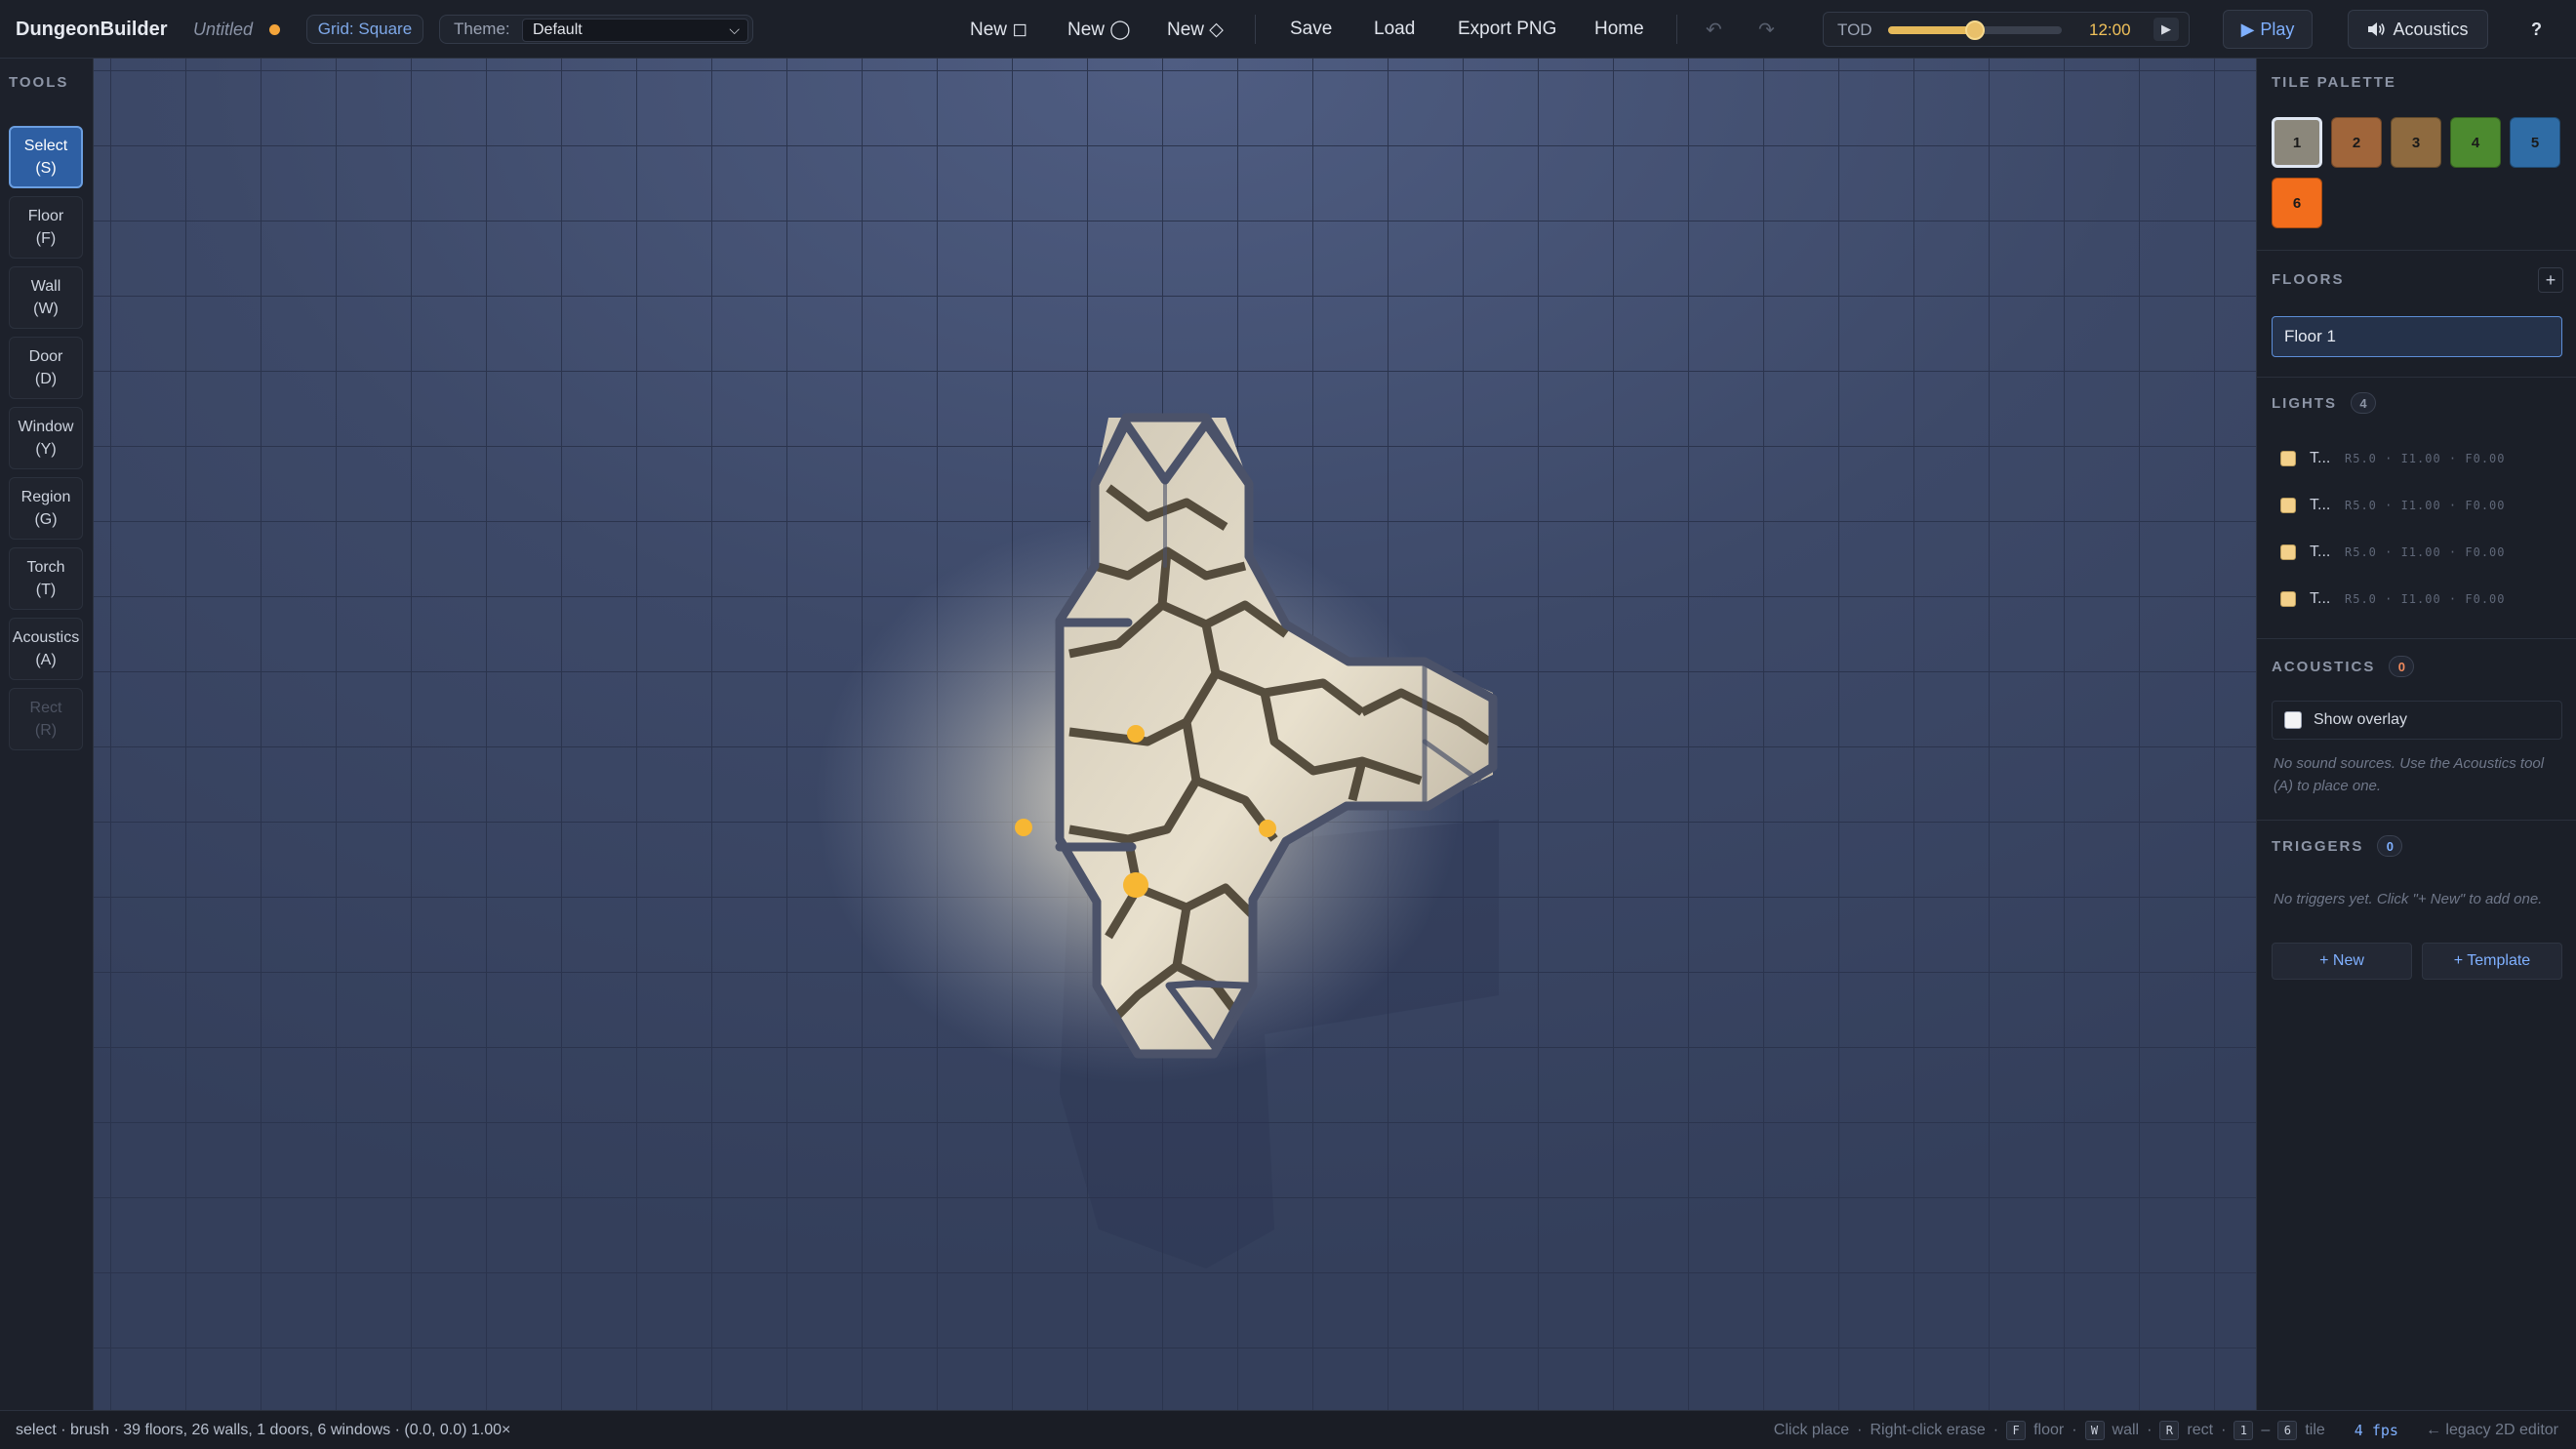 The image size is (2576, 1449). What do you see at coordinates (2402, 666) in the screenshot?
I see `acoustics-count-badge: 0` at bounding box center [2402, 666].